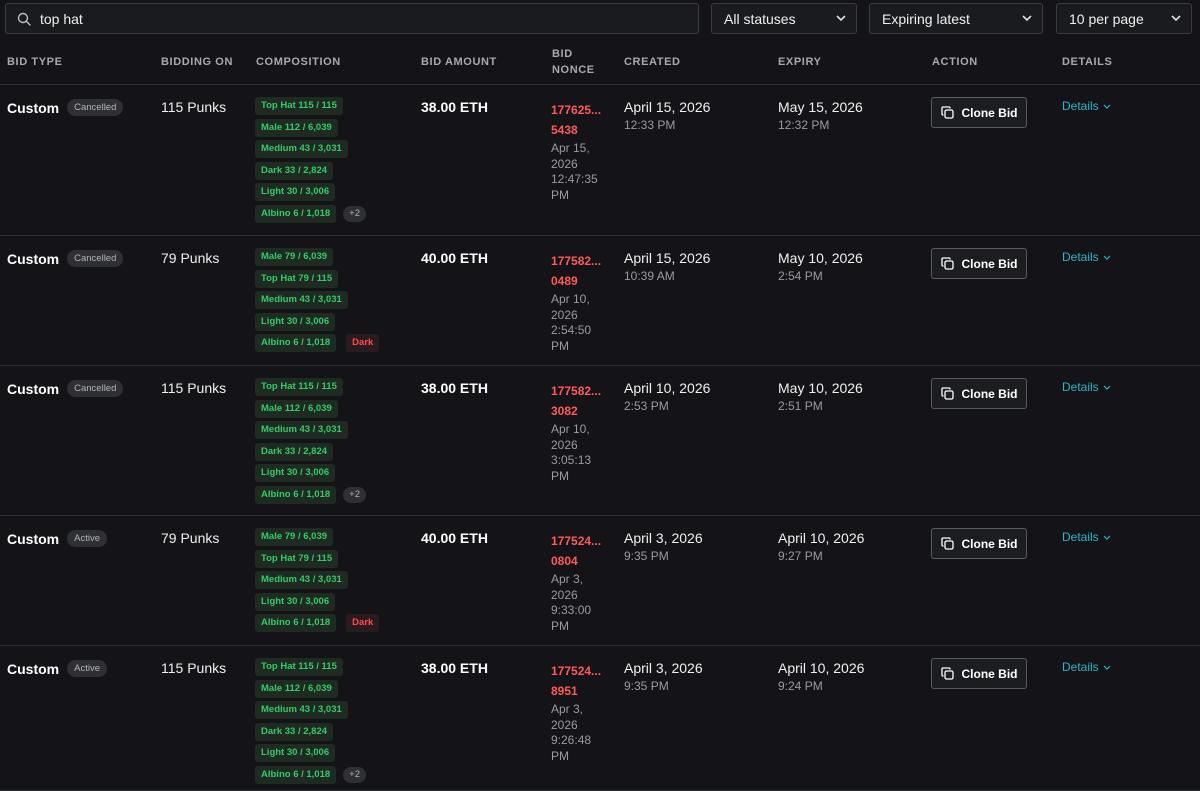 This screenshot has width=1200, height=791. Describe the element at coordinates (87, 538) in the screenshot. I see `status-badge: Active` at that location.